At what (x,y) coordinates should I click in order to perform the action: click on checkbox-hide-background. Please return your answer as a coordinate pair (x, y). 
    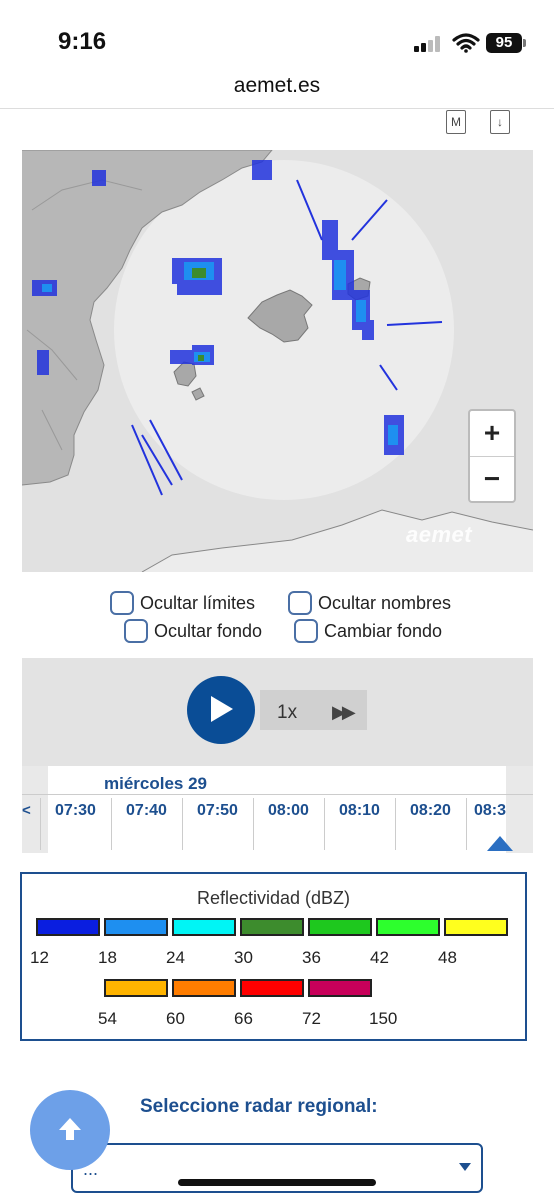
    Looking at the image, I should click on (136, 631).